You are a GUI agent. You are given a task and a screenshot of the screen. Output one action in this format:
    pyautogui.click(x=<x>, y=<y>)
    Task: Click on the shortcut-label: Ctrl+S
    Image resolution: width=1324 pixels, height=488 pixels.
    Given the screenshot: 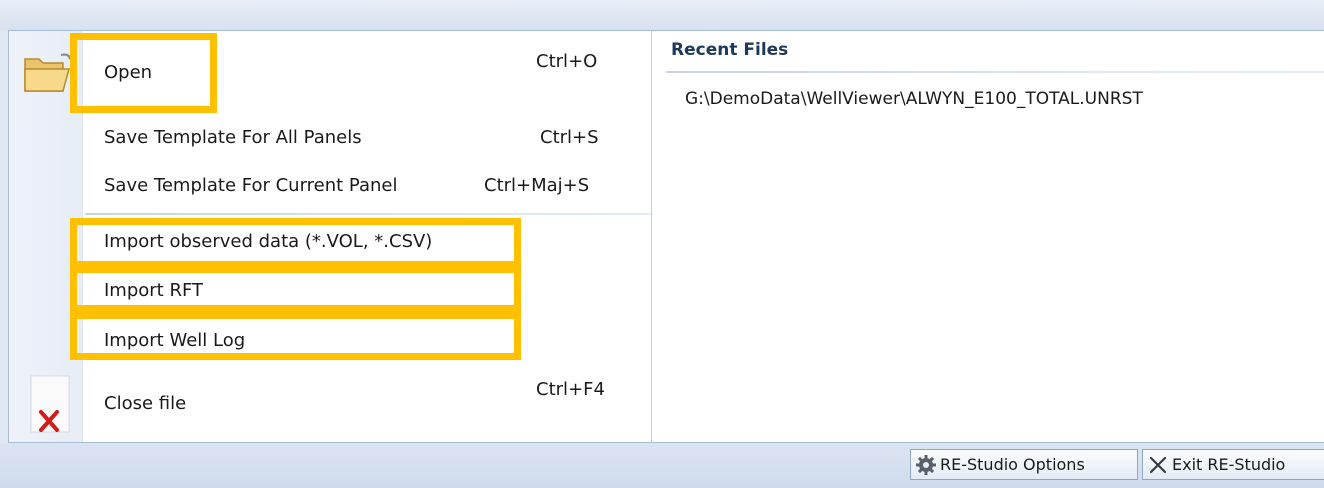 What is the action you would take?
    pyautogui.click(x=569, y=137)
    